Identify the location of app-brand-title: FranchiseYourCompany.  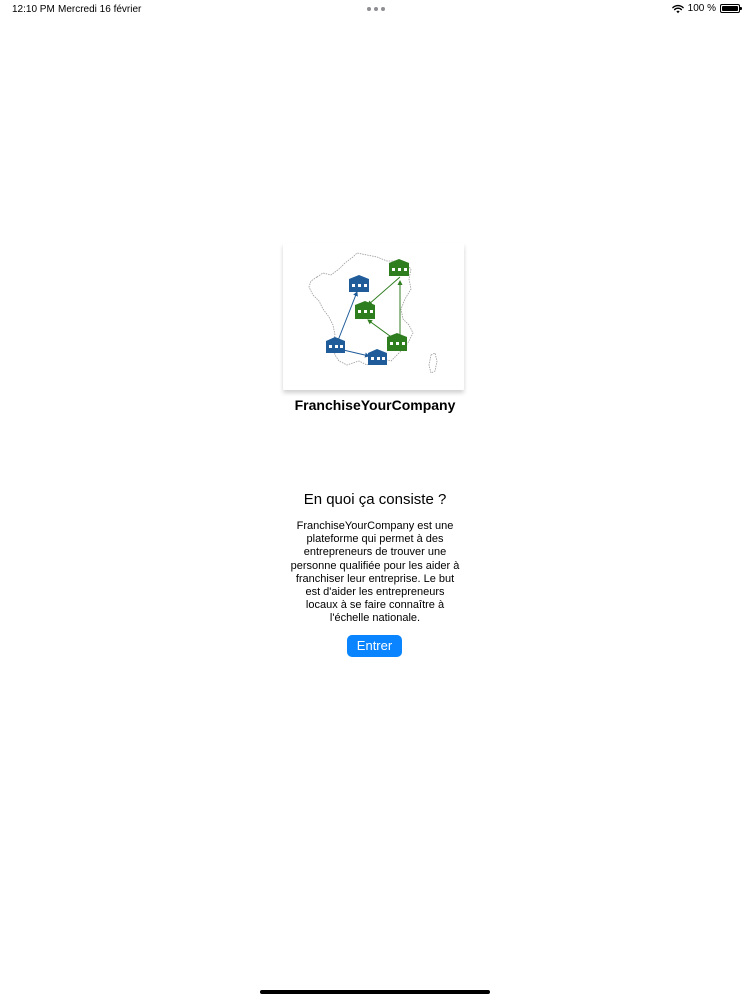
(375, 405).